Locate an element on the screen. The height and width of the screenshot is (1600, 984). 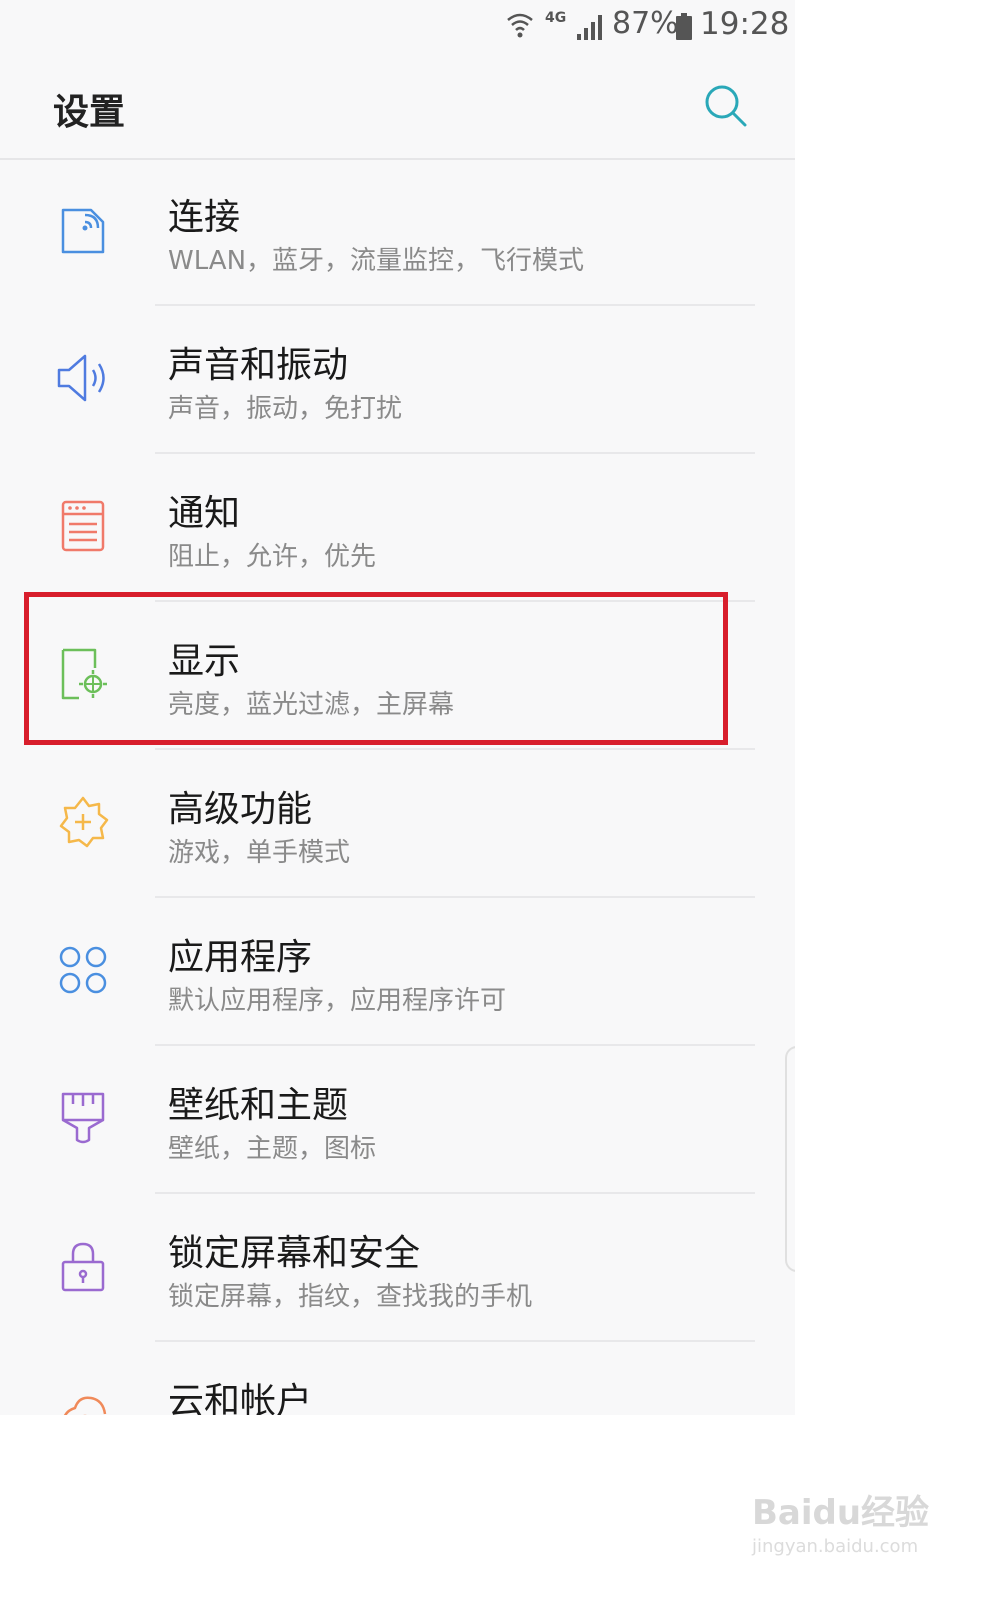
baidu-watermark: Baidu经验 jingyan.baidu.com is located at coordinates (847, 1530).